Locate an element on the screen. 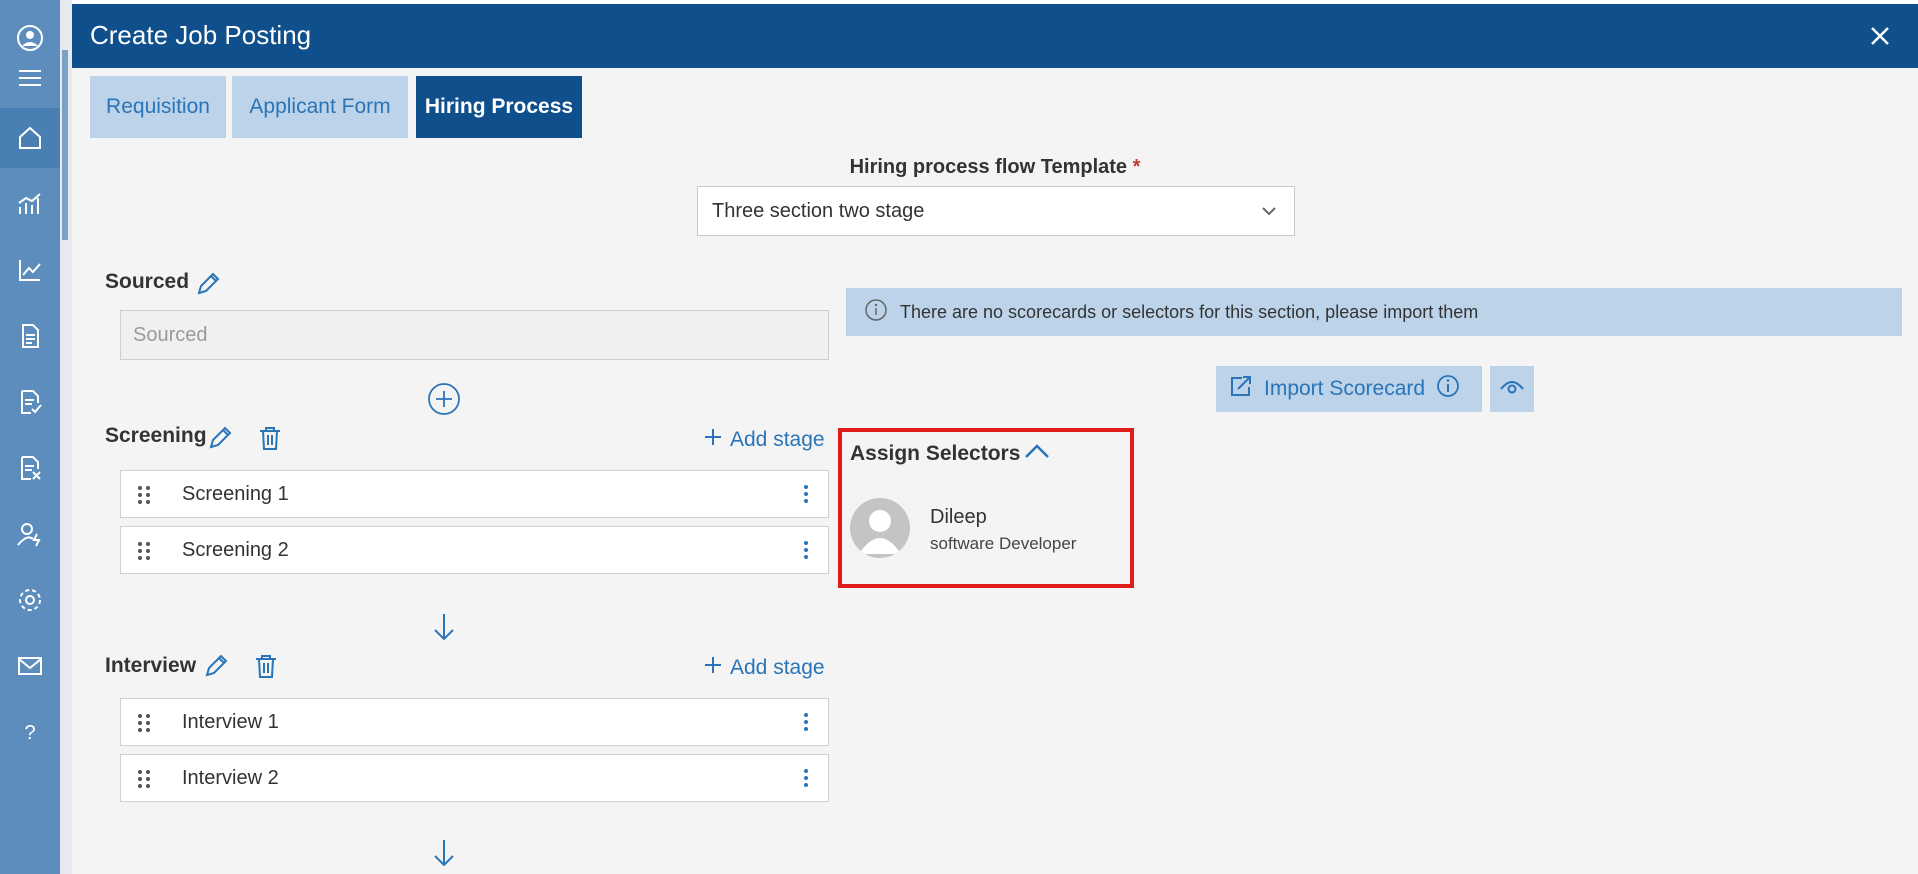 This screenshot has width=1918, height=874. selector-name: Dileep is located at coordinates (958, 517).